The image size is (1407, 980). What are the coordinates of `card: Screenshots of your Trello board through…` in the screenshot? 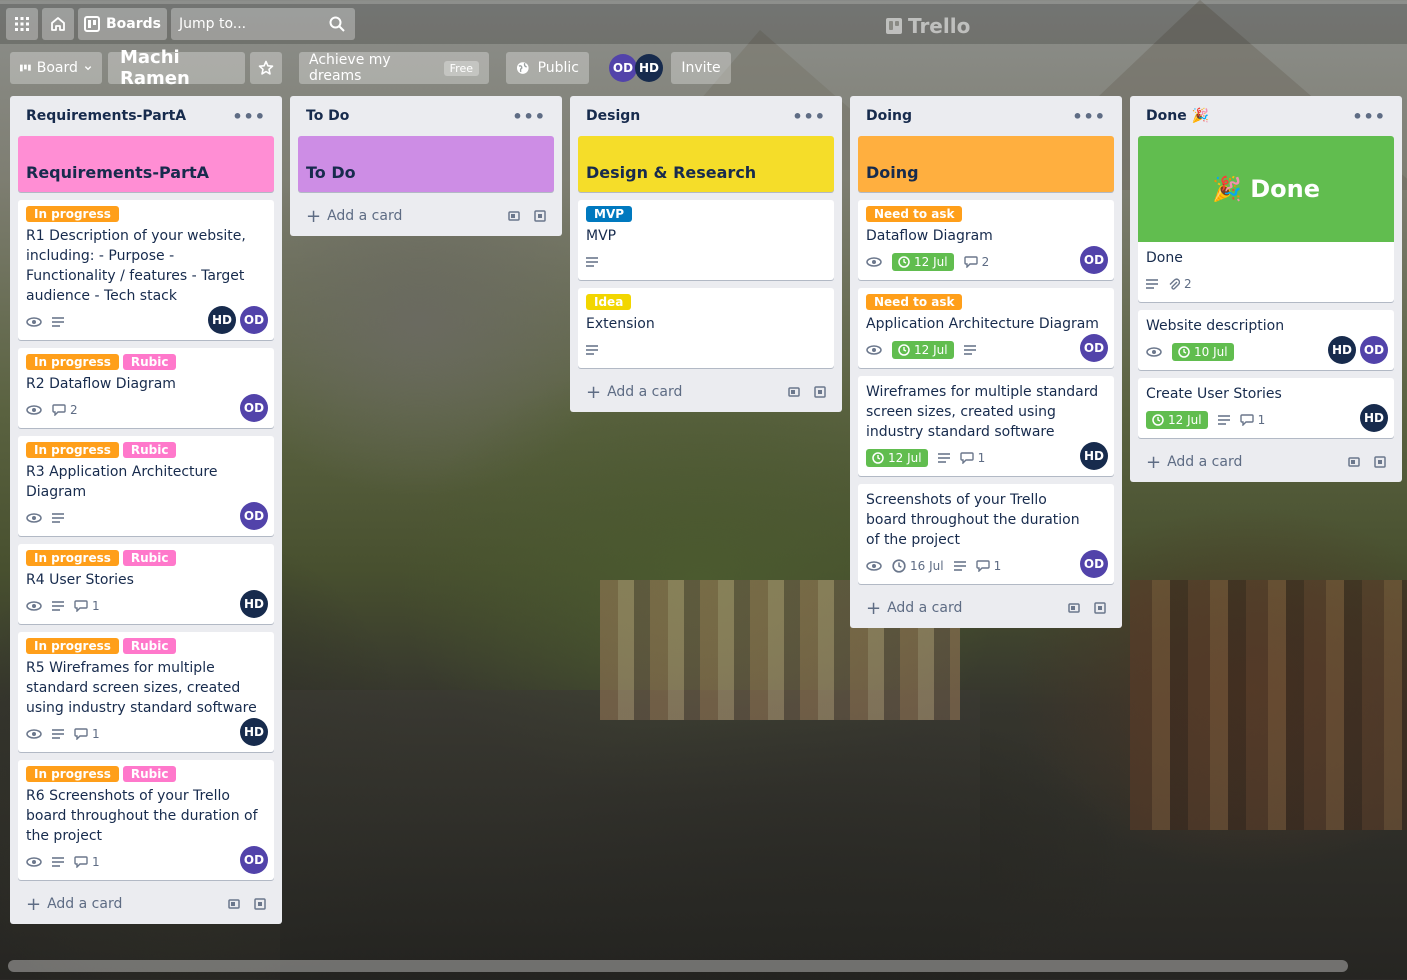 It's located at (986, 534).